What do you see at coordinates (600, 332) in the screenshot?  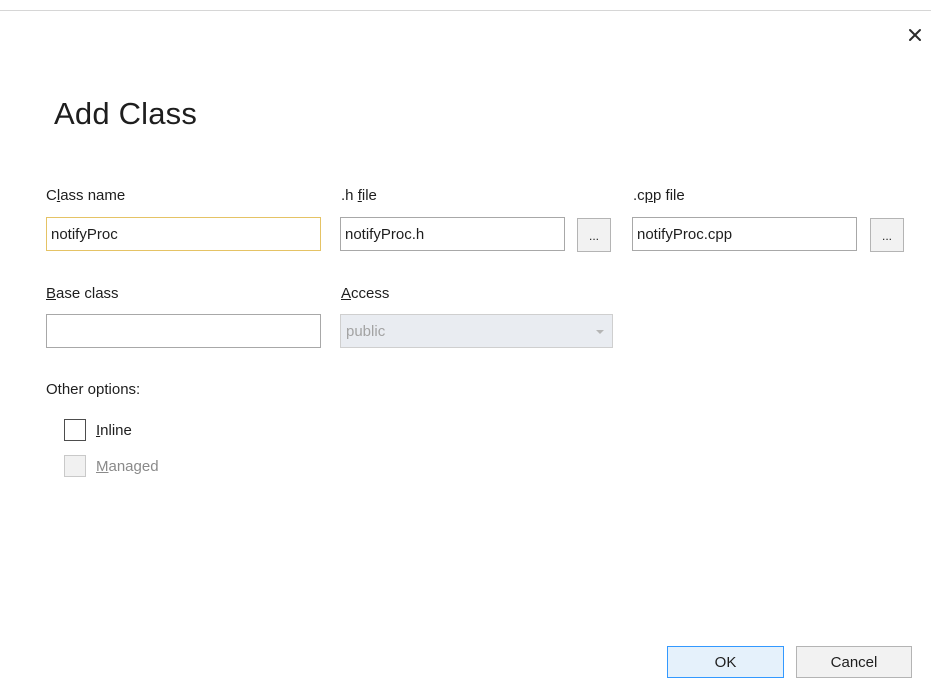 I see `chevron-down-icon` at bounding box center [600, 332].